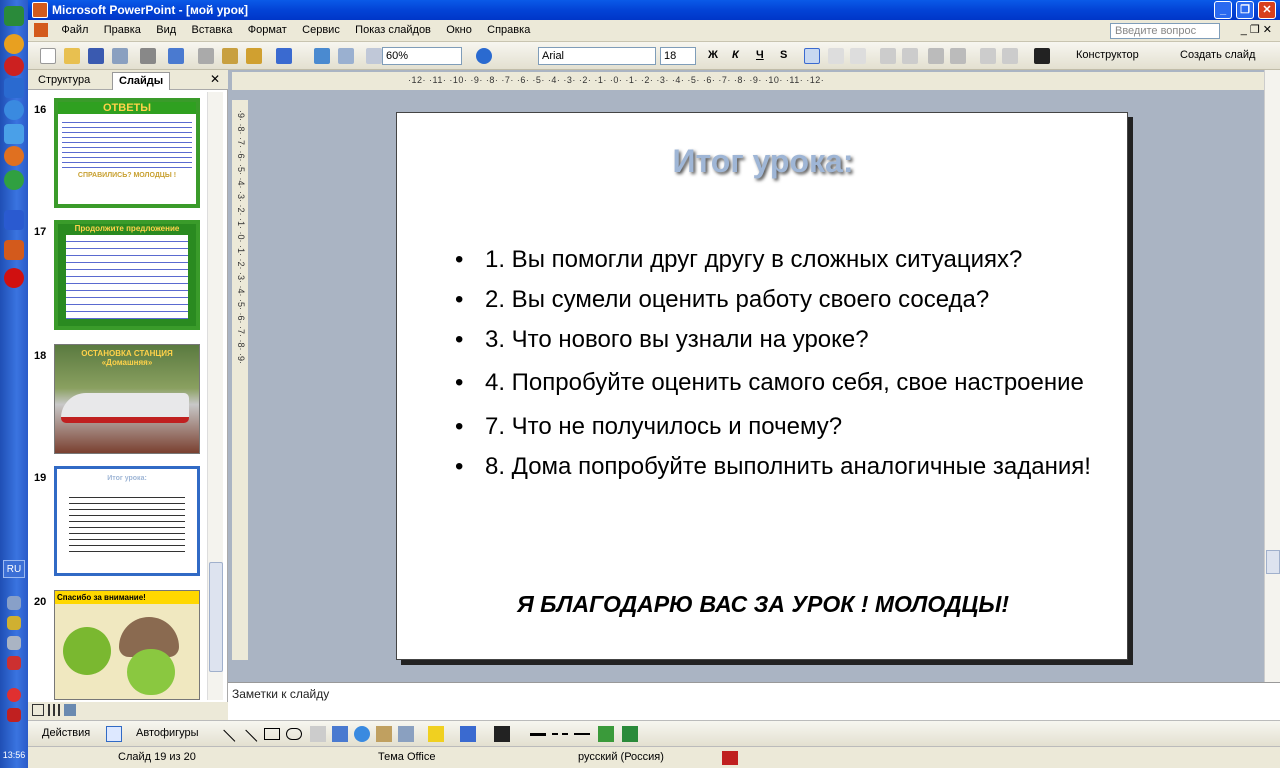 The height and width of the screenshot is (768, 1280). What do you see at coordinates (66, 733) in the screenshot?
I see `actions-menu: Действия` at bounding box center [66, 733].